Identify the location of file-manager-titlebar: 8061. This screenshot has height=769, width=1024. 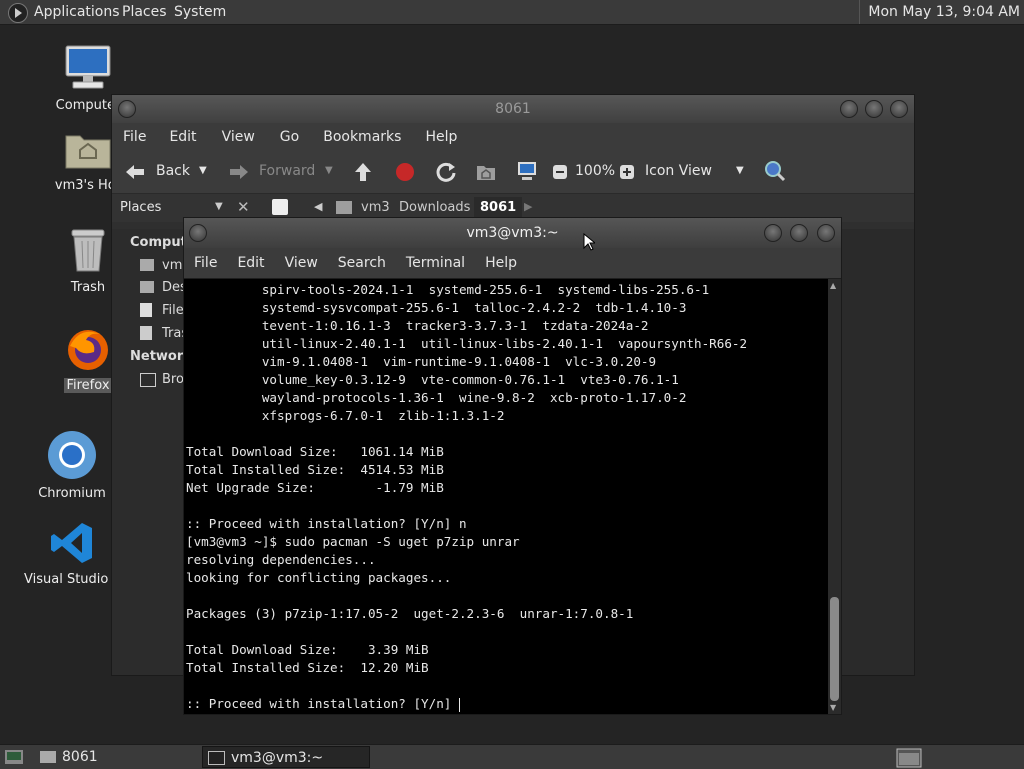
(513, 109).